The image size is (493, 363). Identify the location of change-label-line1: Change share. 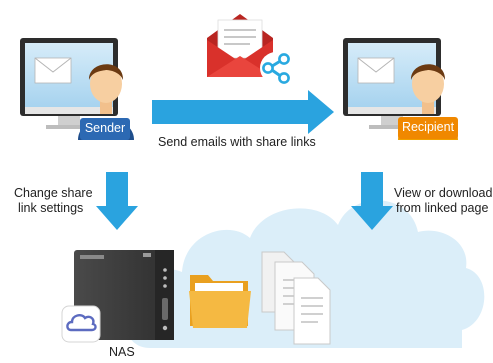
(53, 193).